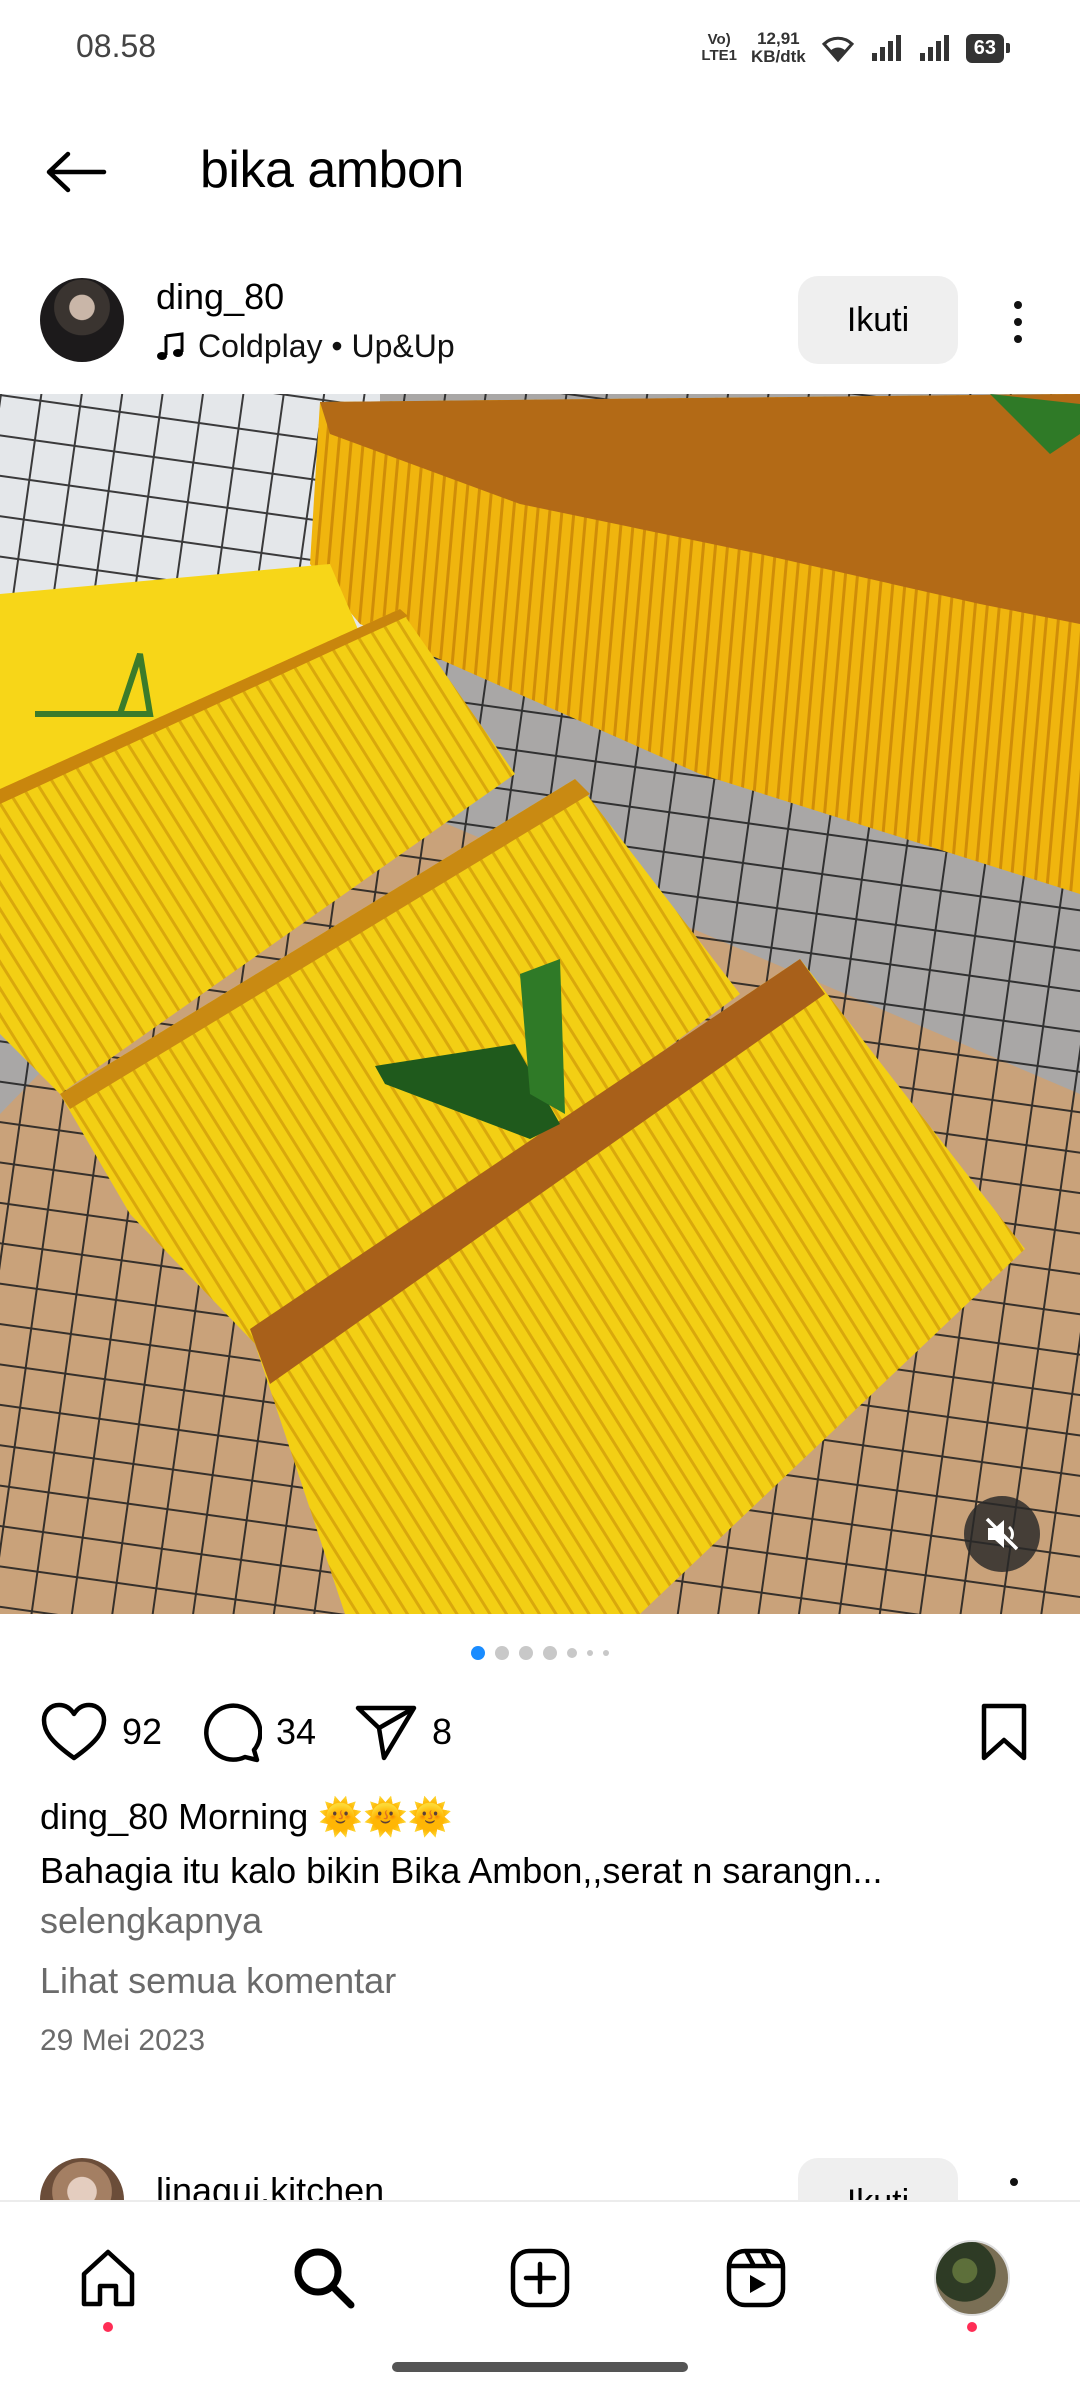 The width and height of the screenshot is (1080, 2402). Describe the element at coordinates (878, 320) in the screenshot. I see `follow-button: Ikuti` at that location.